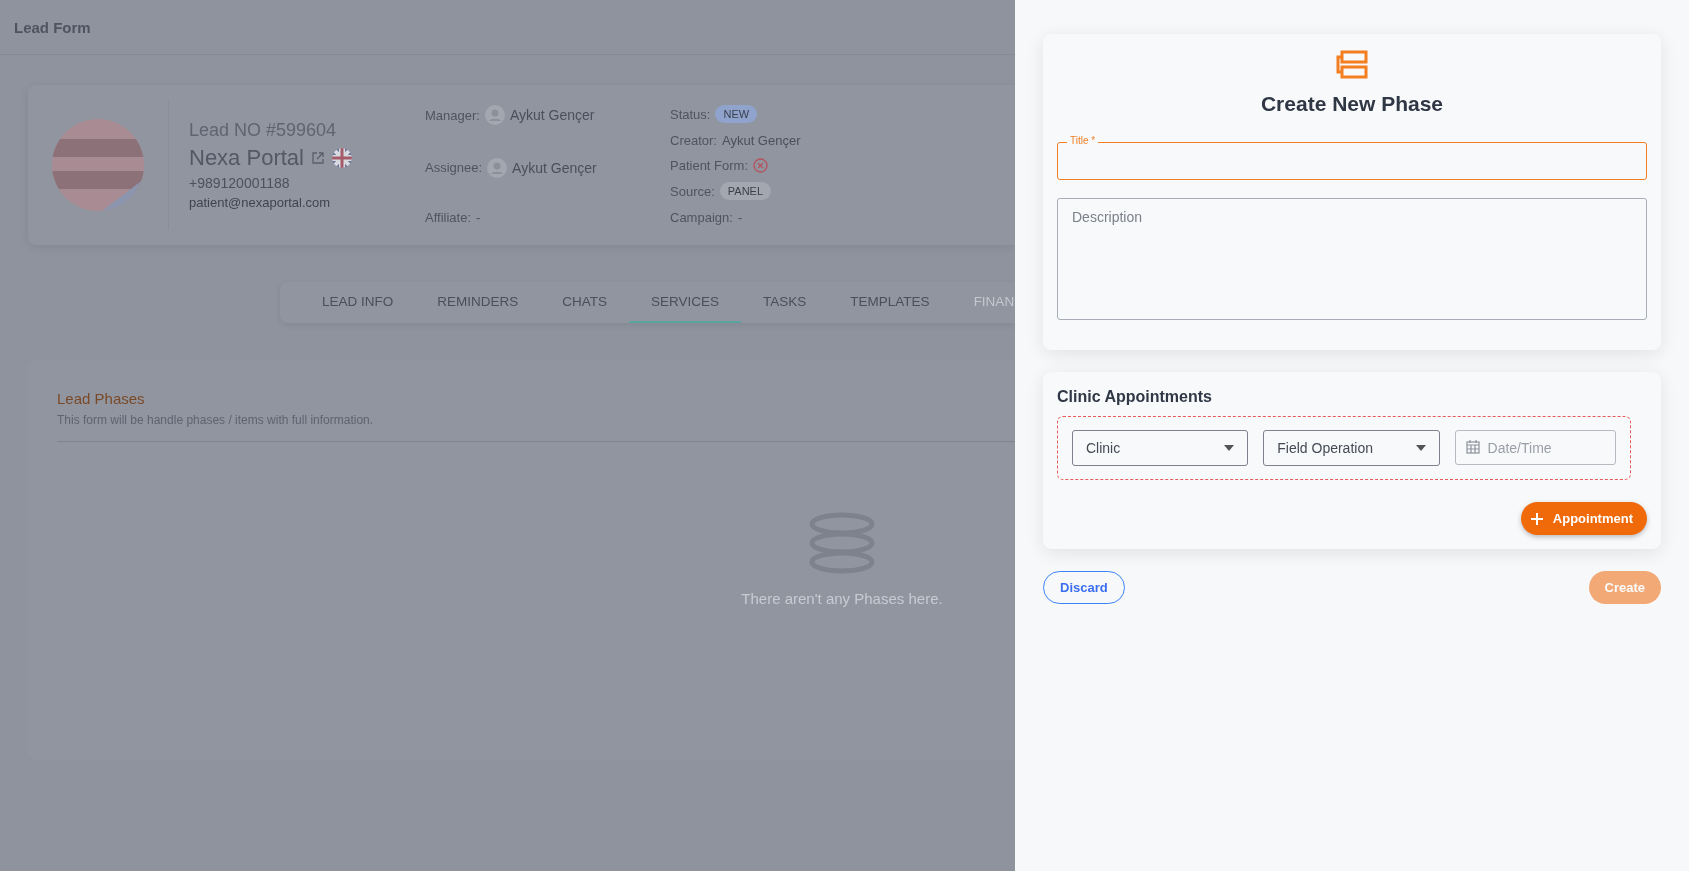 This screenshot has height=871, width=1689. What do you see at coordinates (690, 114) in the screenshot?
I see `field-label: Status:` at bounding box center [690, 114].